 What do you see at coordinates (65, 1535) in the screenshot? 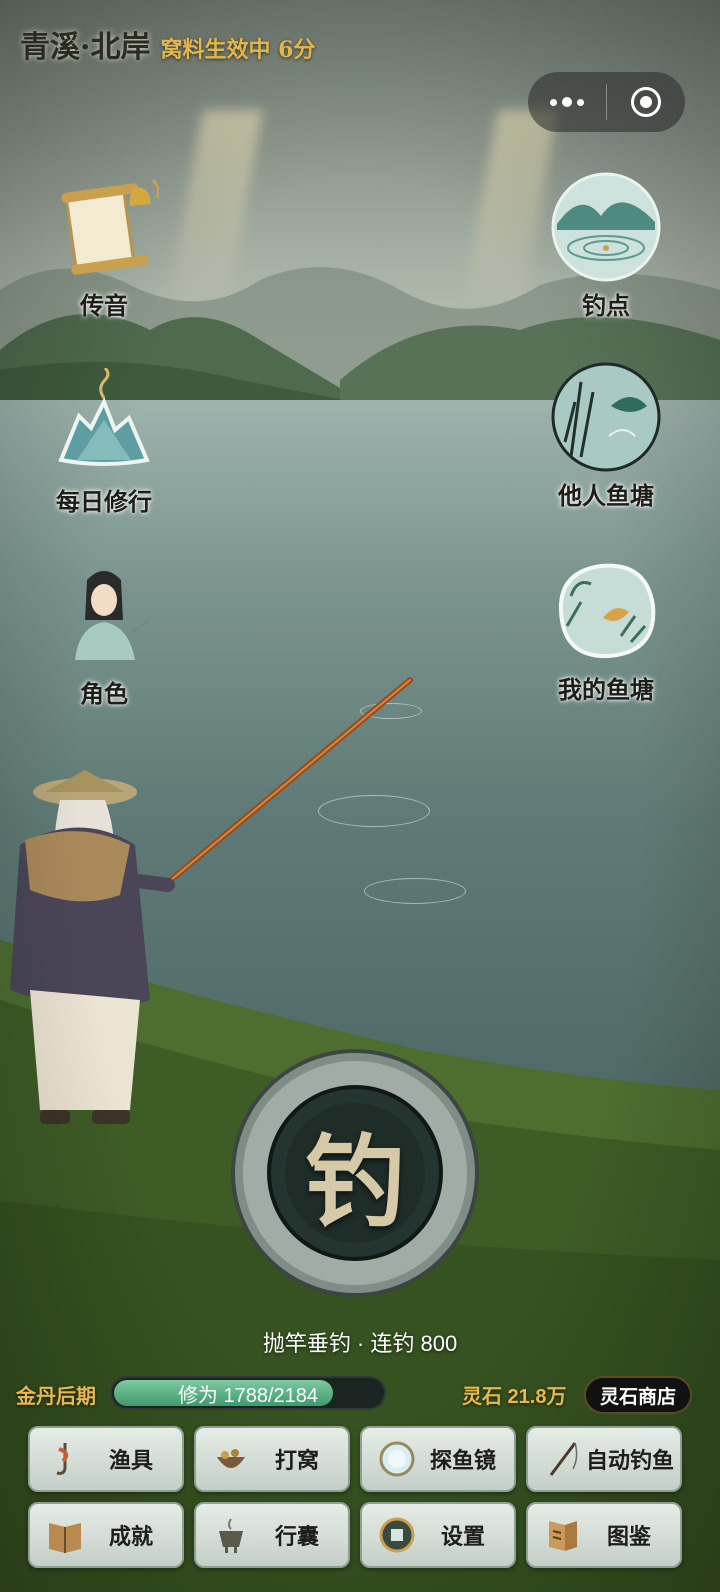
I see `book-icon` at bounding box center [65, 1535].